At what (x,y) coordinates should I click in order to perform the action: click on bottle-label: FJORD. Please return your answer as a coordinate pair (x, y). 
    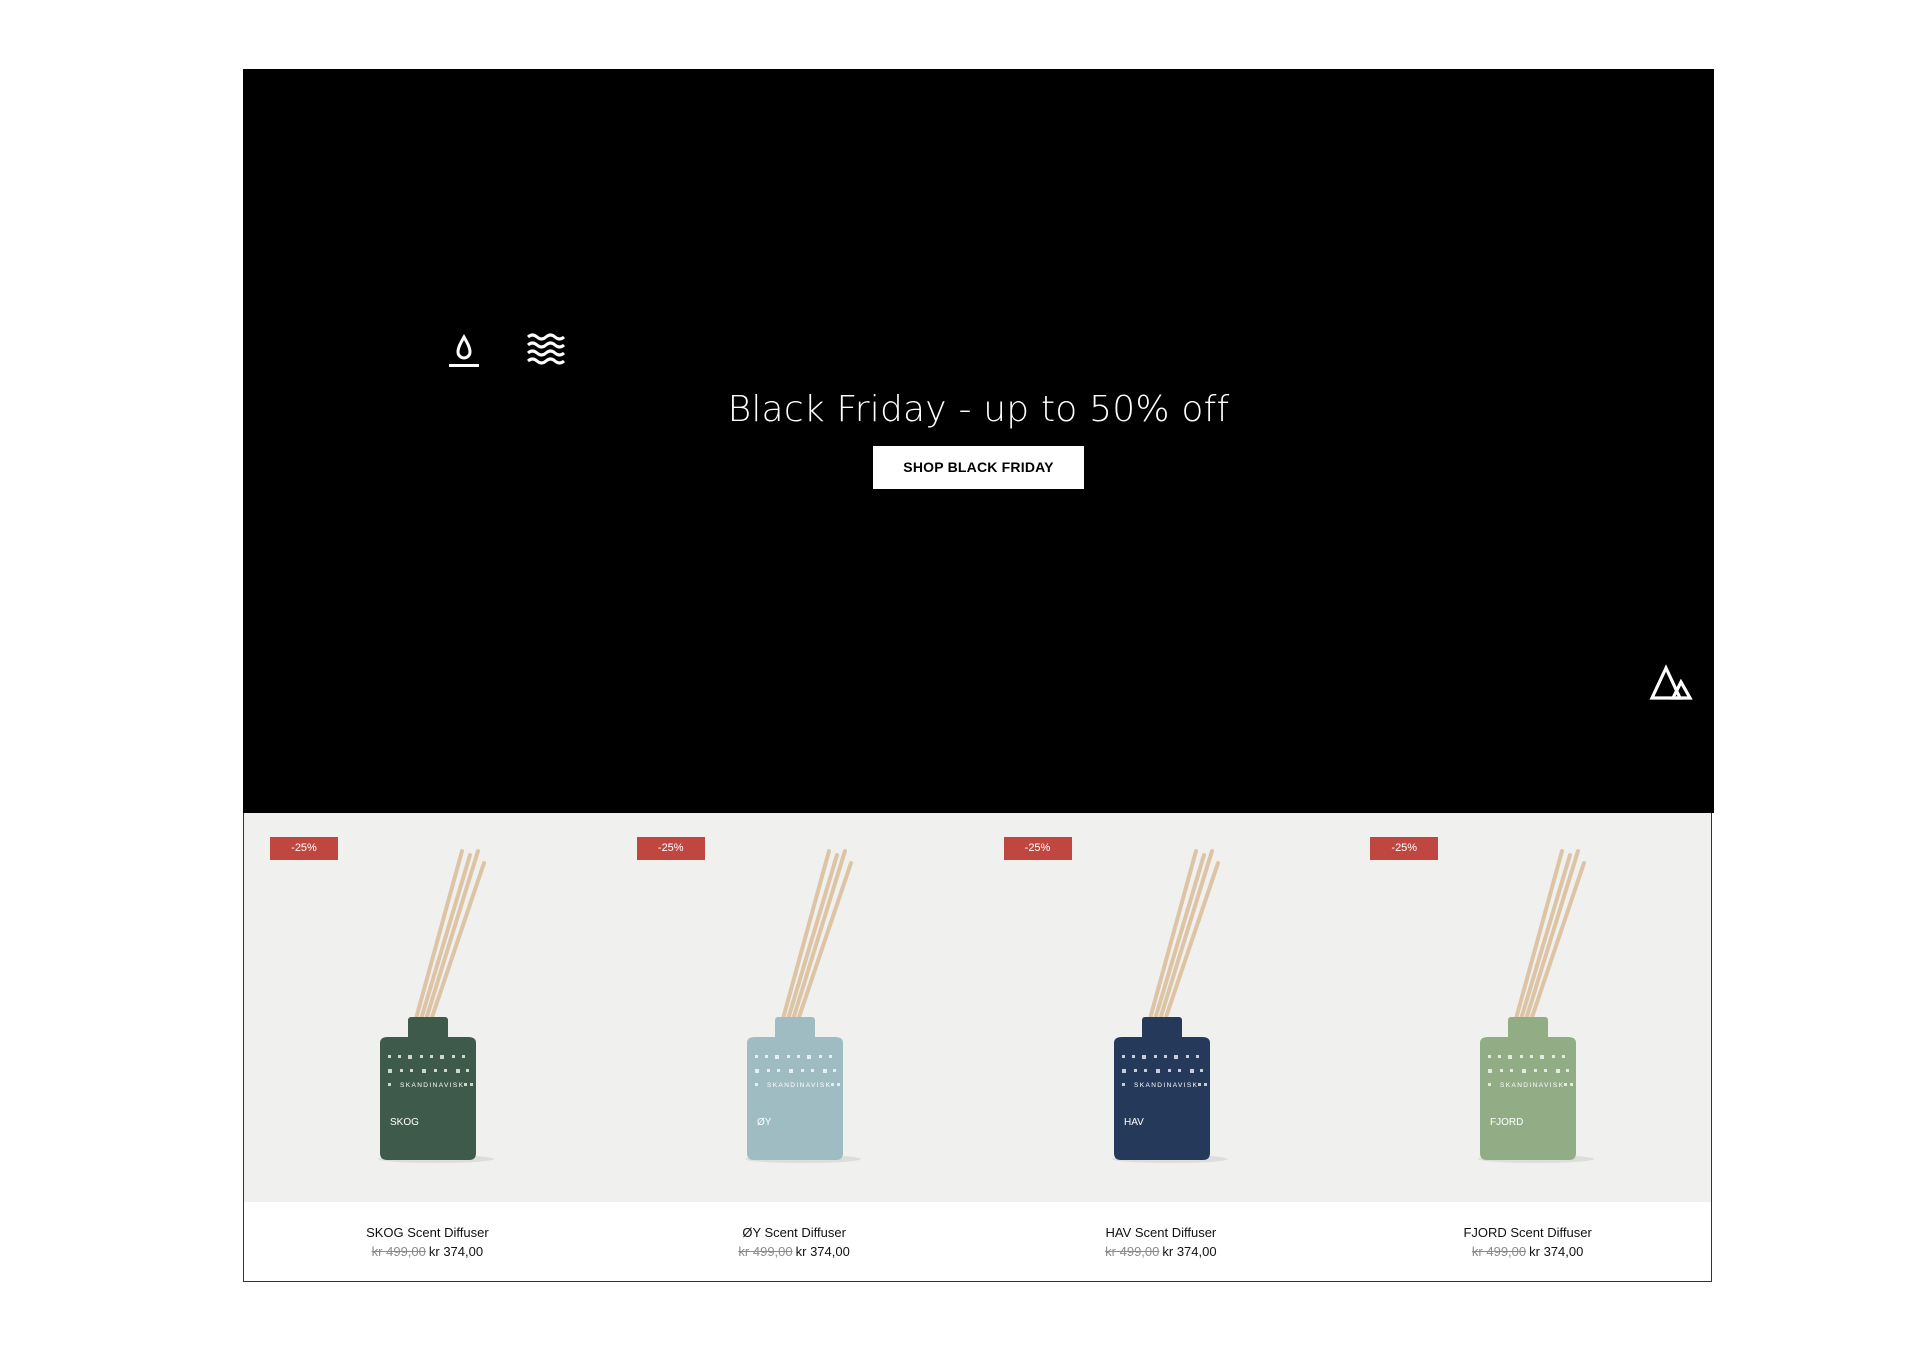
    Looking at the image, I should click on (1506, 1122).